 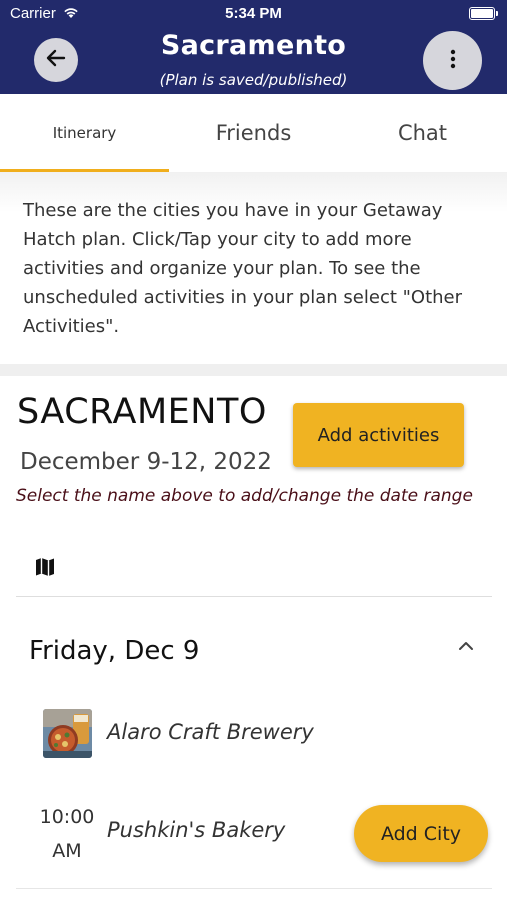 I want to click on chevron-up-icon, so click(x=466, y=646).